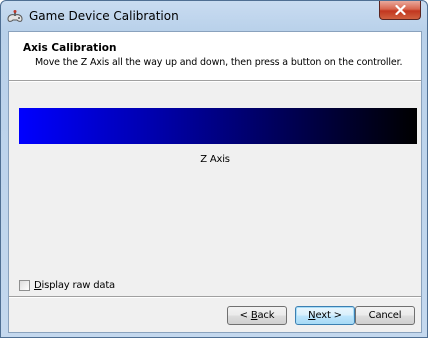 Image resolution: width=428 pixels, height=338 pixels. I want to click on display-raw-data-option: Display raw data, so click(67, 285).